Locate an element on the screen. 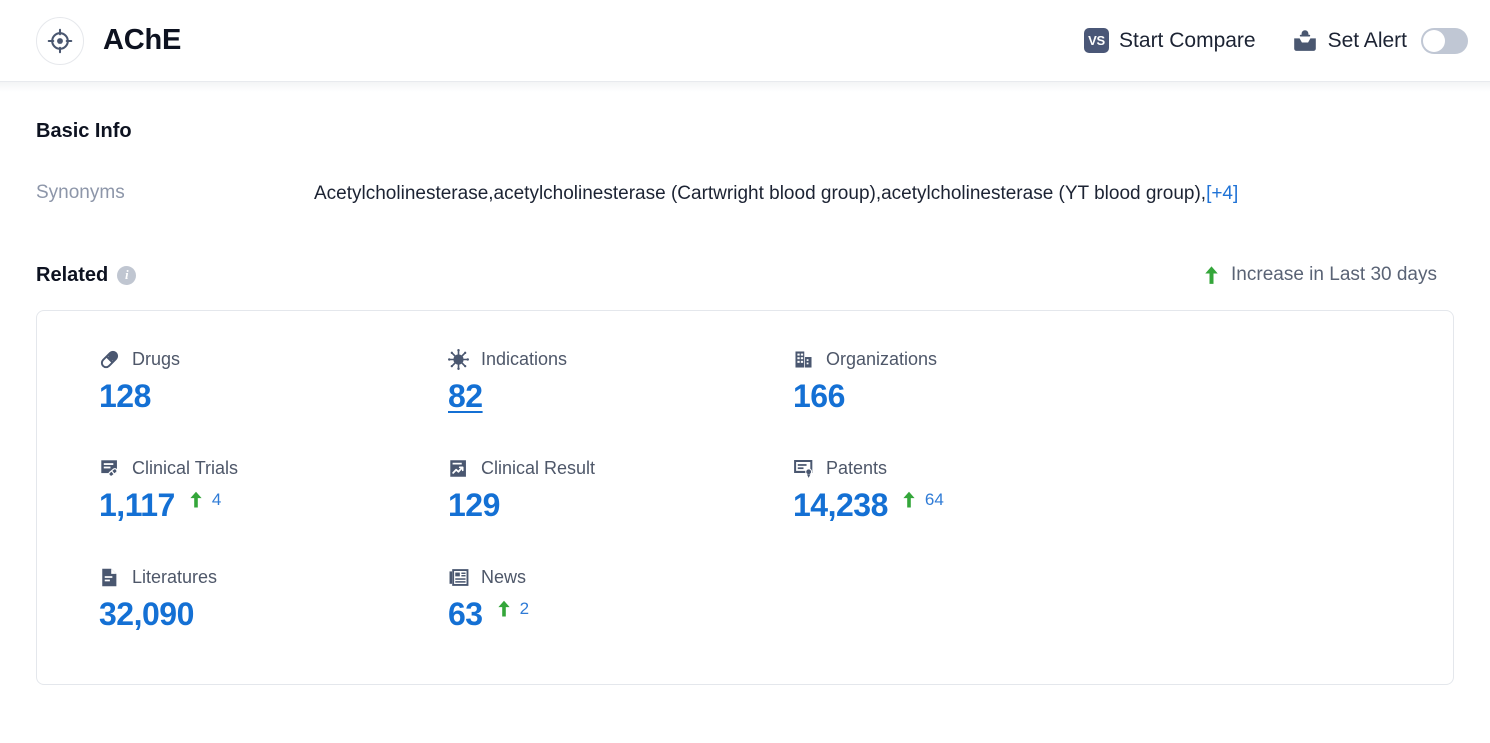 Image resolution: width=1490 pixels, height=743 pixels. stat-value: 14,238 is located at coordinates (840, 505).